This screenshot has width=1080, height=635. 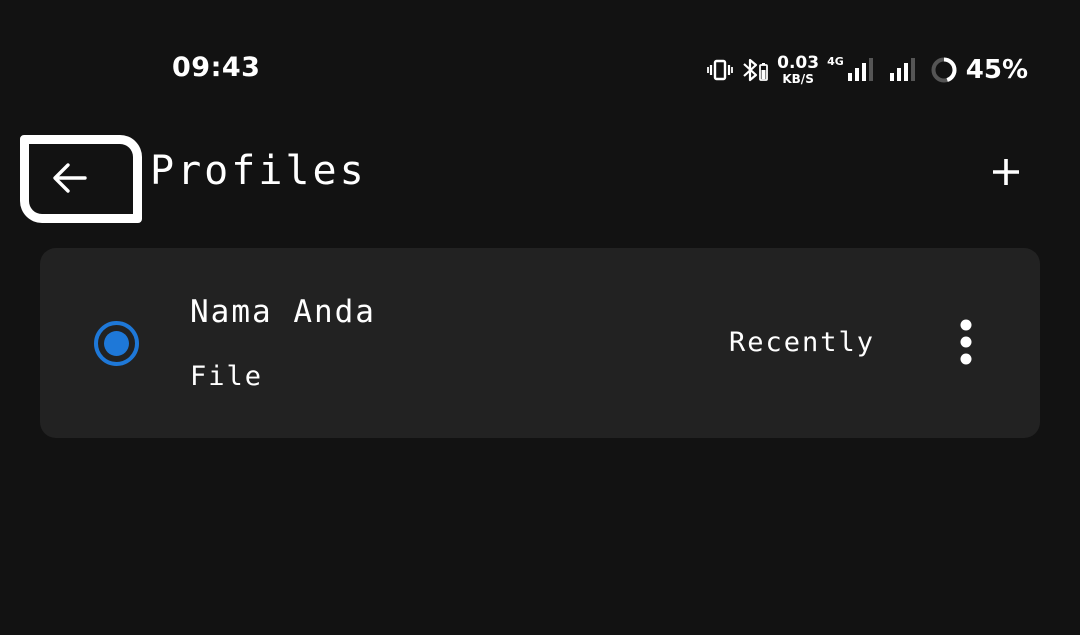 I want to click on vibrate-icon, so click(x=720, y=70).